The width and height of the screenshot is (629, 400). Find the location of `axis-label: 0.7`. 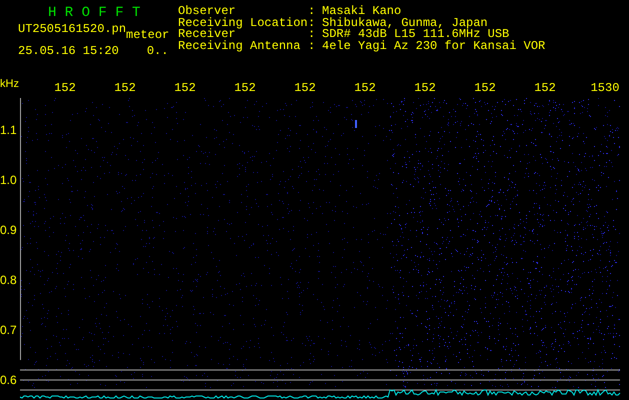

axis-label: 0.7 is located at coordinates (8, 331).